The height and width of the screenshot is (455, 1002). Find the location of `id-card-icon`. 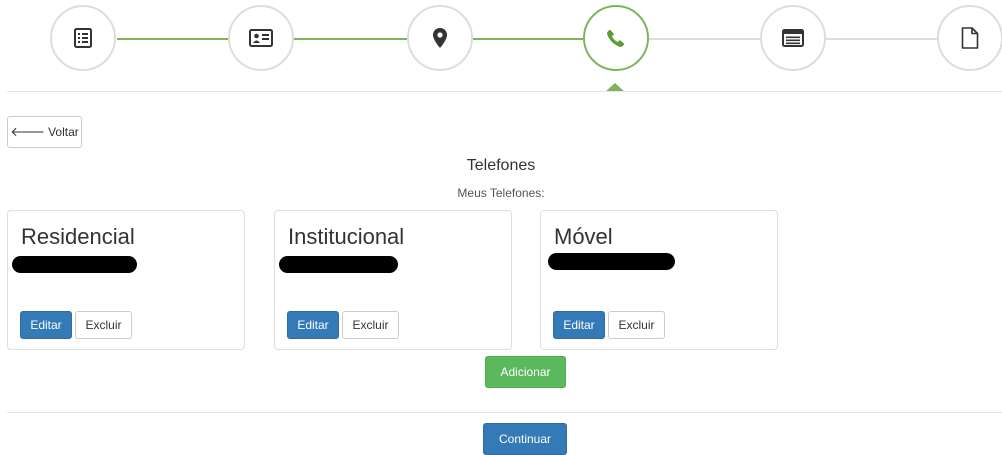

id-card-icon is located at coordinates (261, 38).